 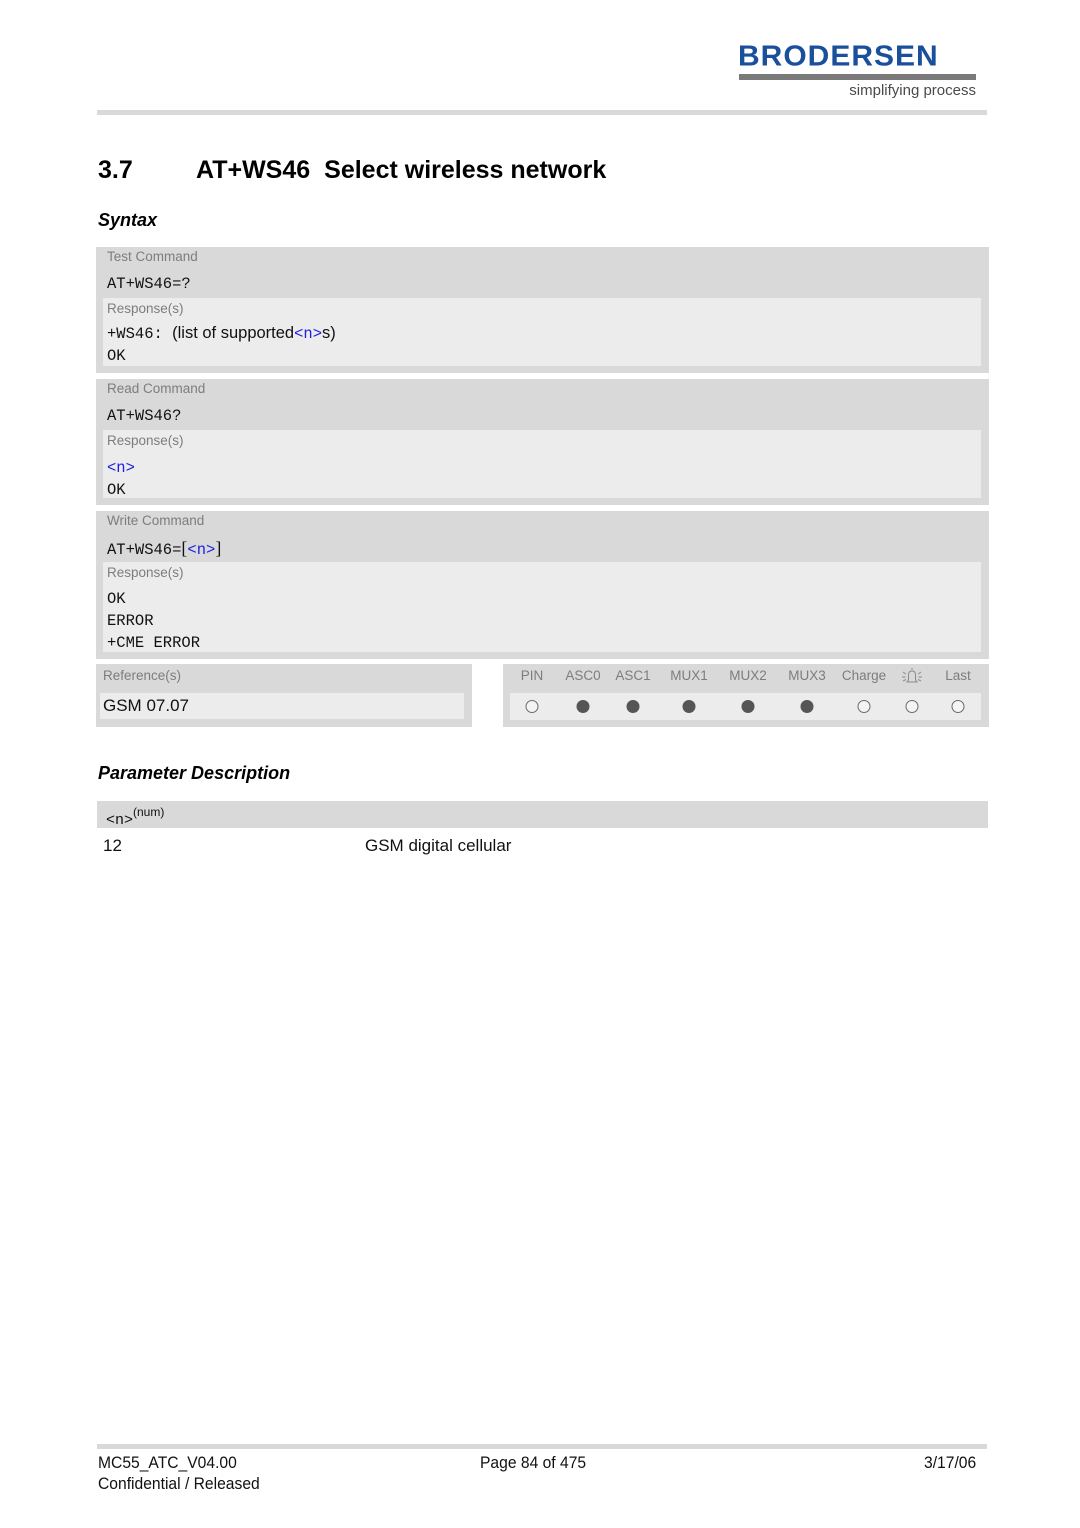 I want to click on footer-classification: Confidential / Released, so click(x=179, y=1483).